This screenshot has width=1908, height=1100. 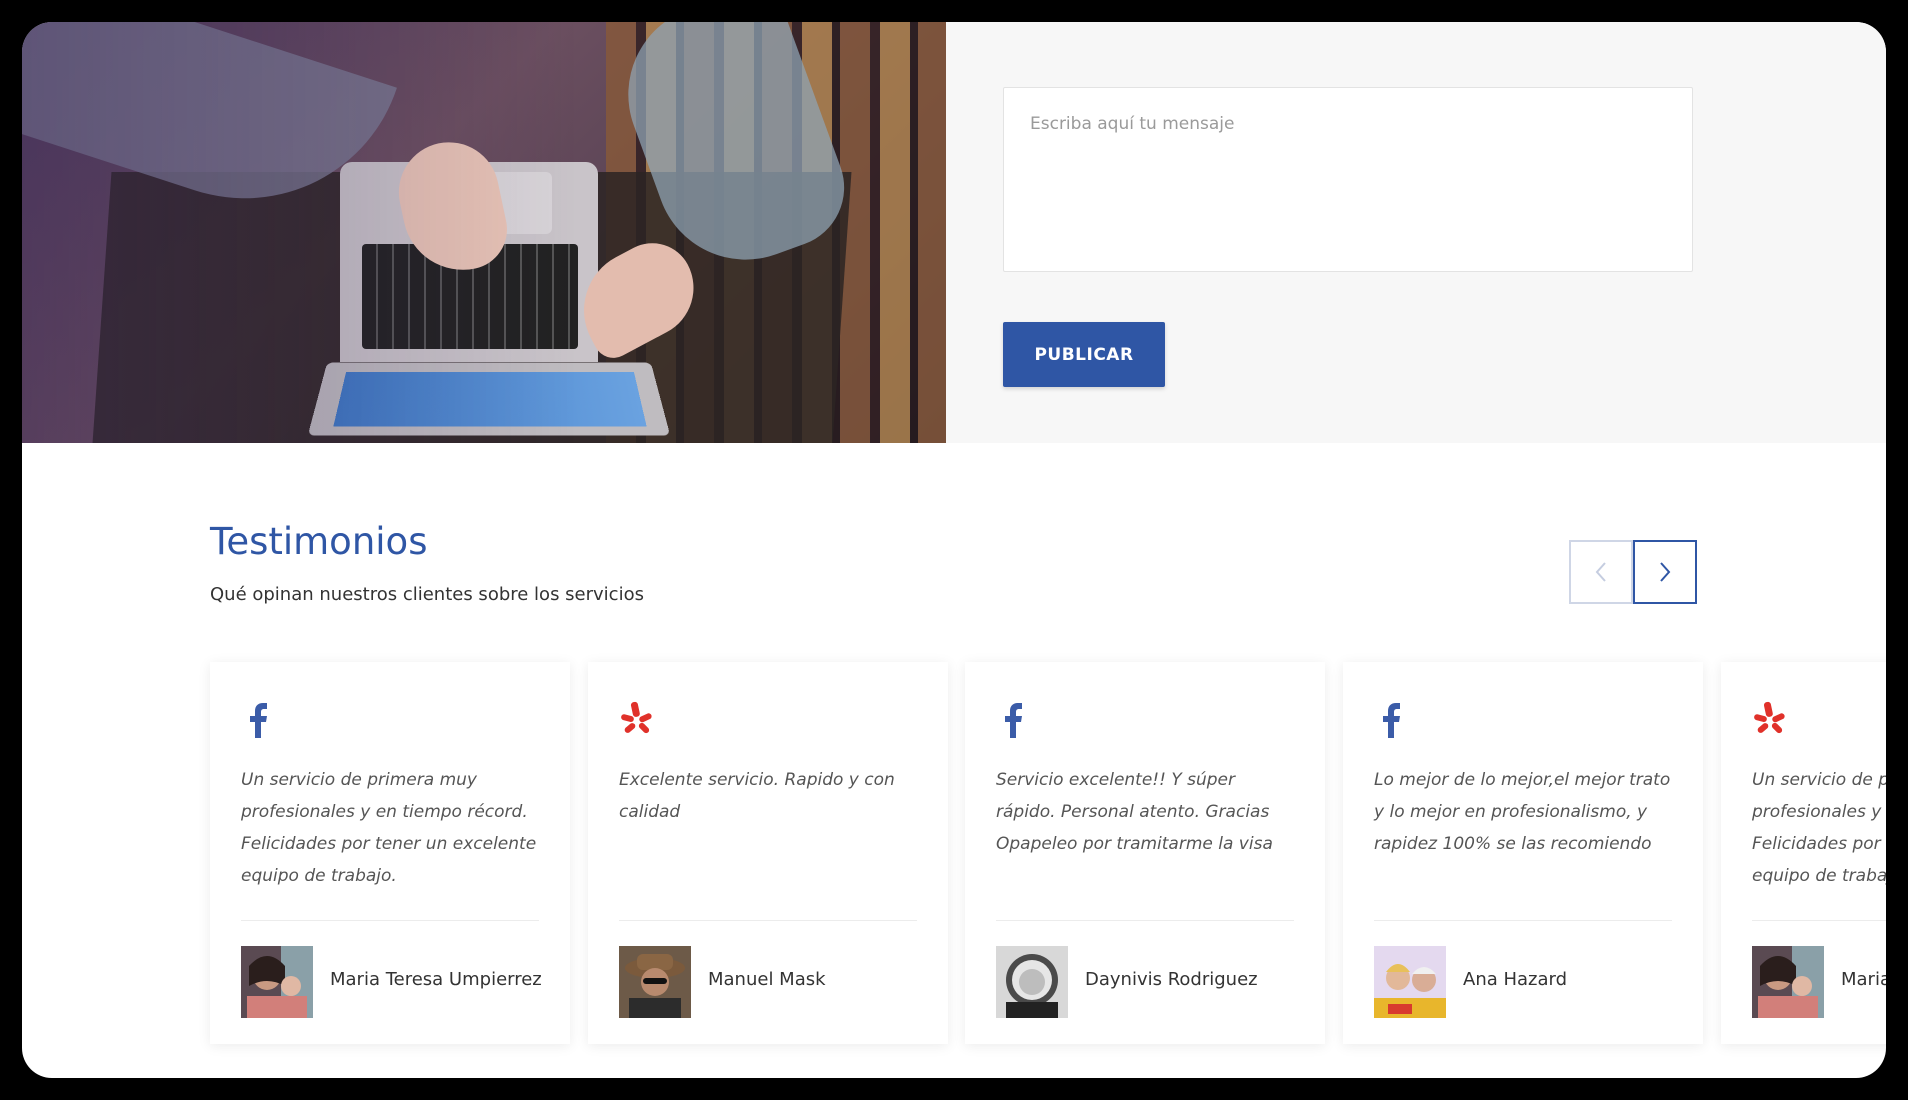 I want to click on chevron-left-icon, so click(x=1600, y=572).